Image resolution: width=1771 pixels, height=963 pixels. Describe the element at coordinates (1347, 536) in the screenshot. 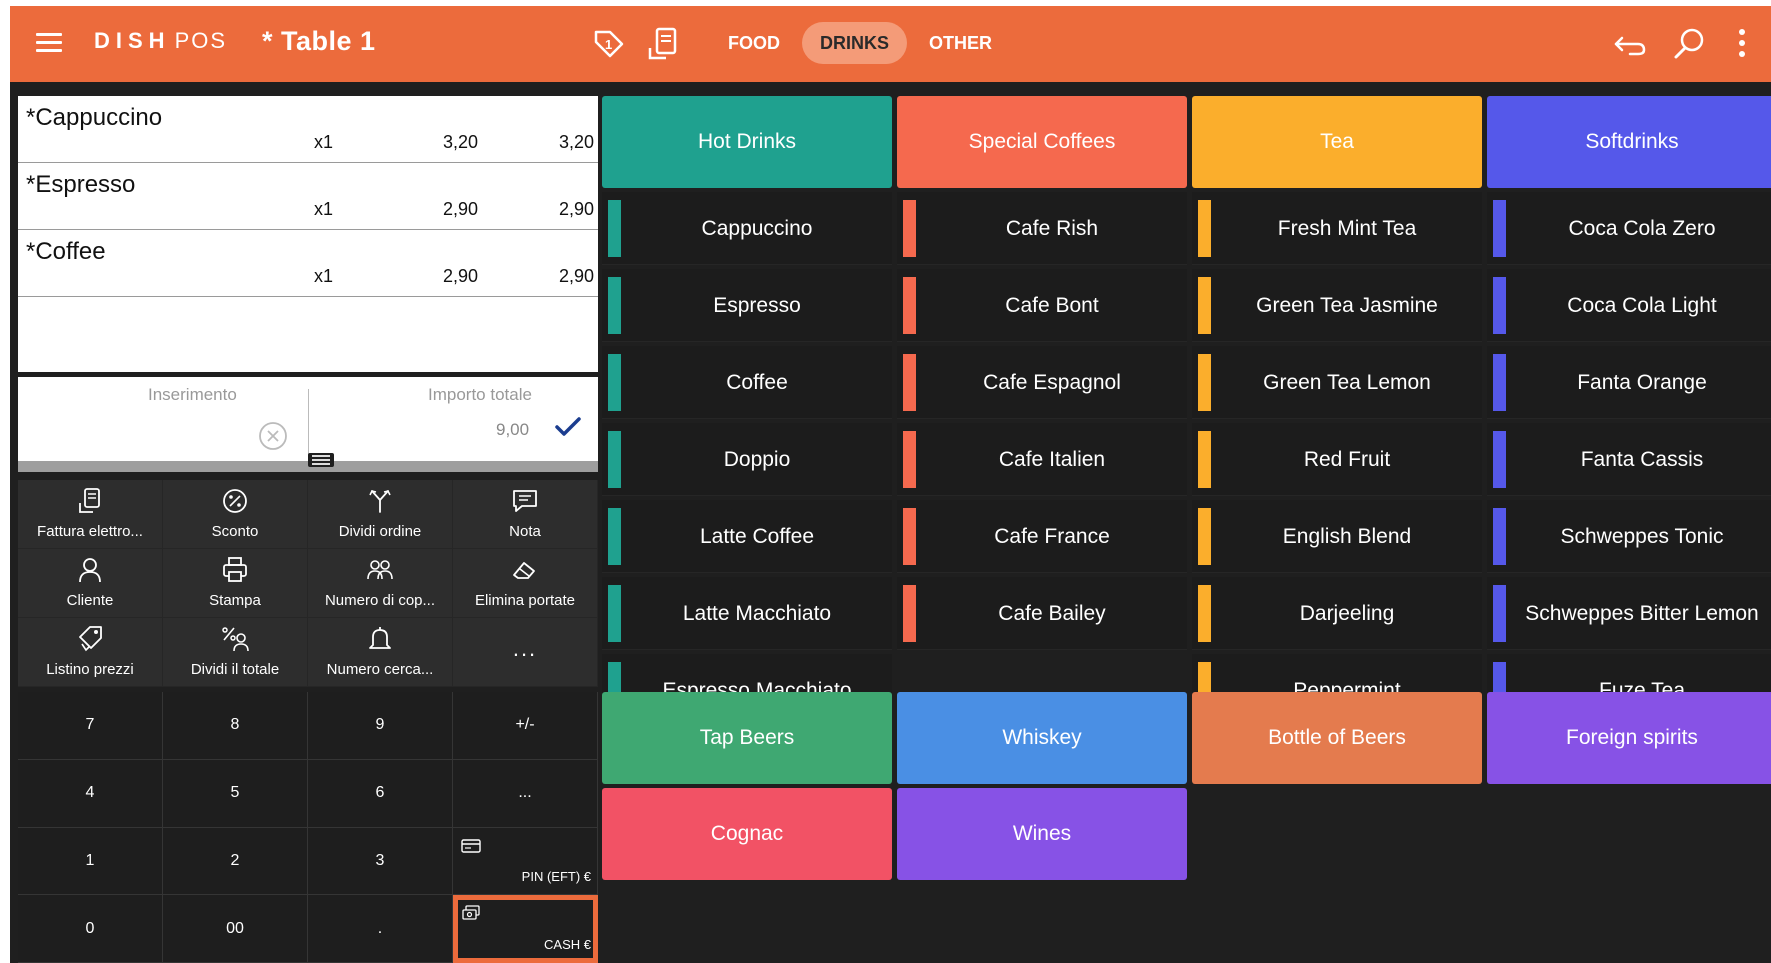

I see `product-label: English Blend` at that location.